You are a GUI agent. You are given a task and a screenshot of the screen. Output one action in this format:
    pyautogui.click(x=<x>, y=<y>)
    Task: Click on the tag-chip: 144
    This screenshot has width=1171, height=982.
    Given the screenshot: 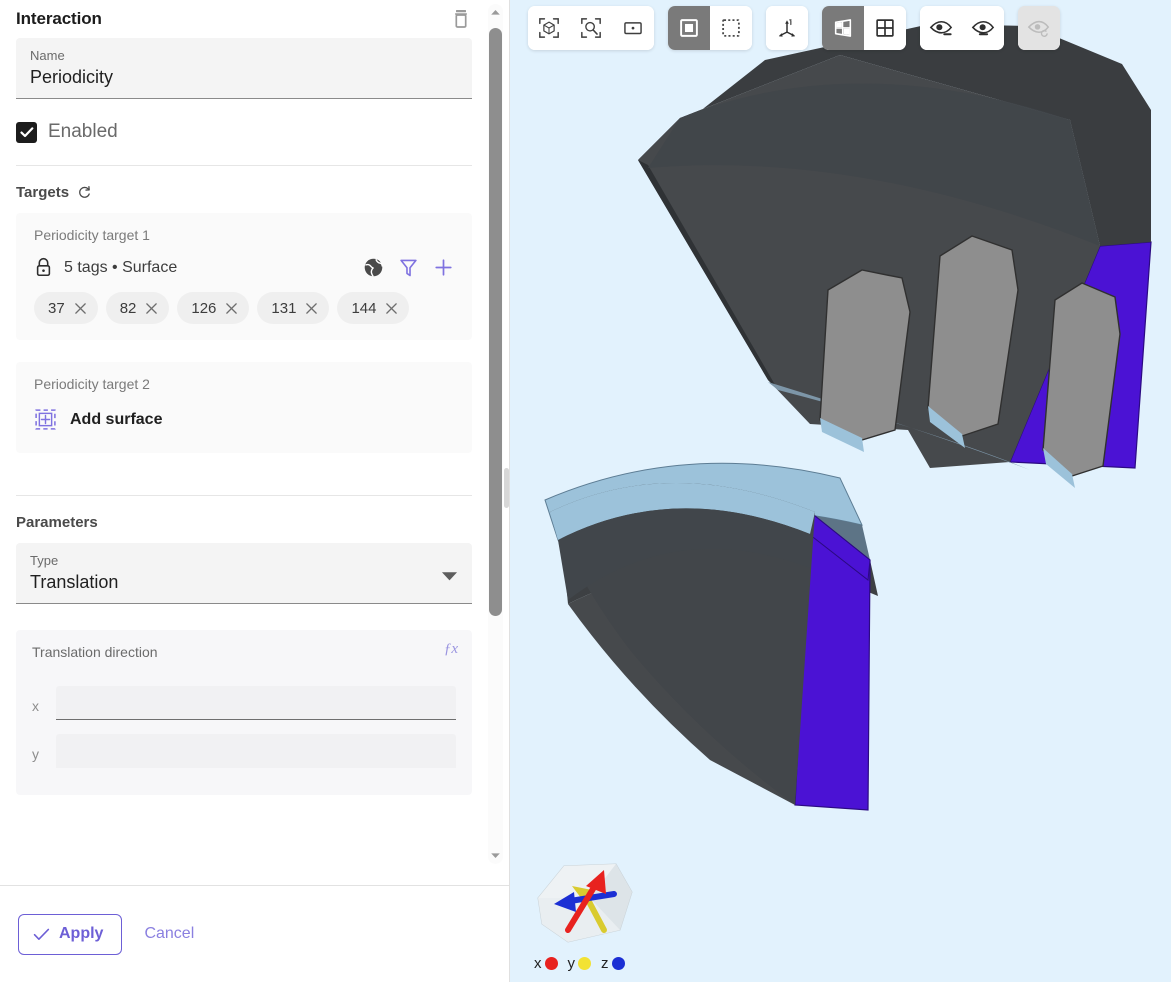 What is the action you would take?
    pyautogui.click(x=373, y=308)
    